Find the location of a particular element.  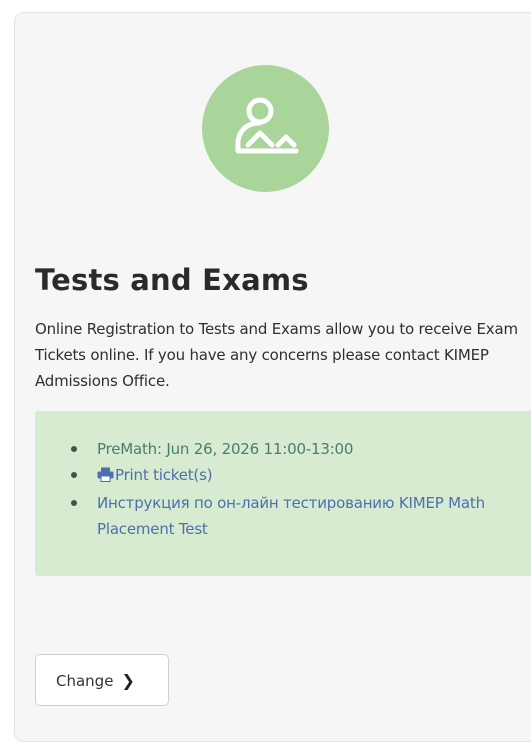

exam-schedule-text: PreMath: Jun 26, 2026 11:00-13:00 is located at coordinates (225, 449).